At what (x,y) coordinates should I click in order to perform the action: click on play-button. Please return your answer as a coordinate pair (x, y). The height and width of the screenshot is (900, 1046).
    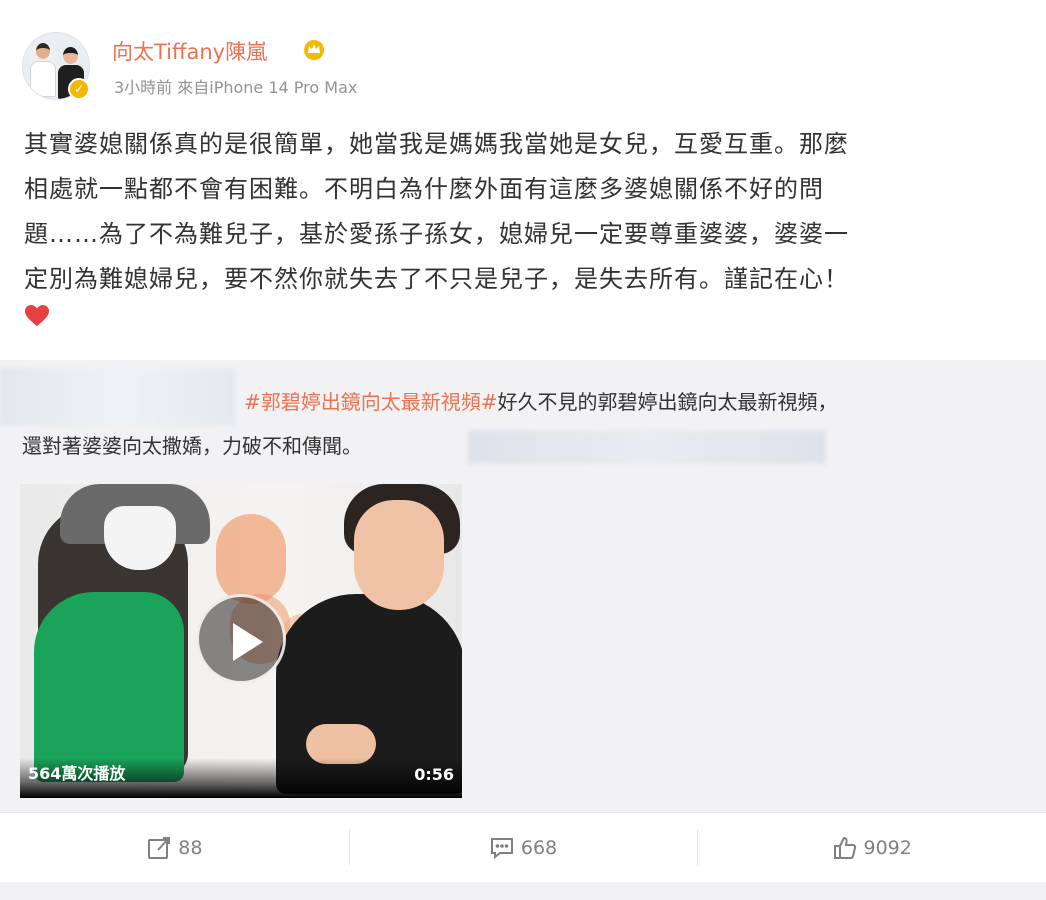
    Looking at the image, I should click on (241, 639).